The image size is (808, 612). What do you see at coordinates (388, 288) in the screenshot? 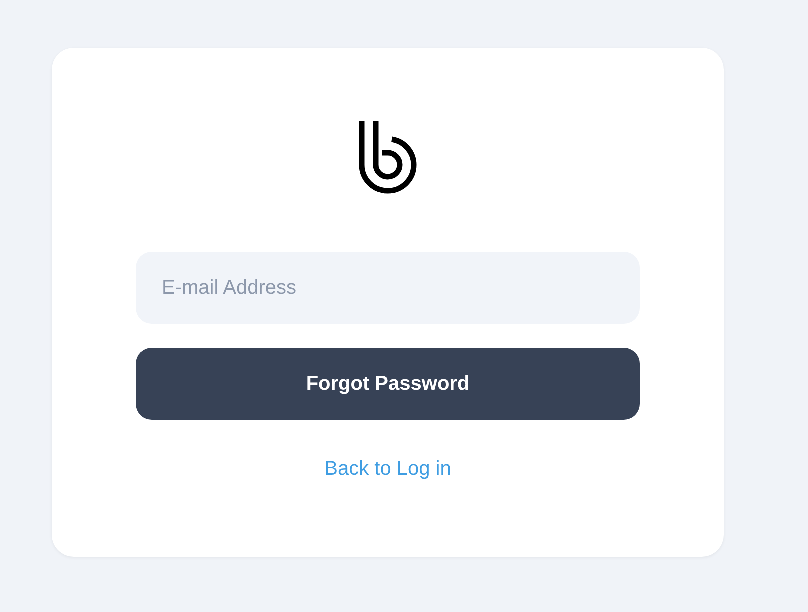
I see `email-field: E-mail Address` at bounding box center [388, 288].